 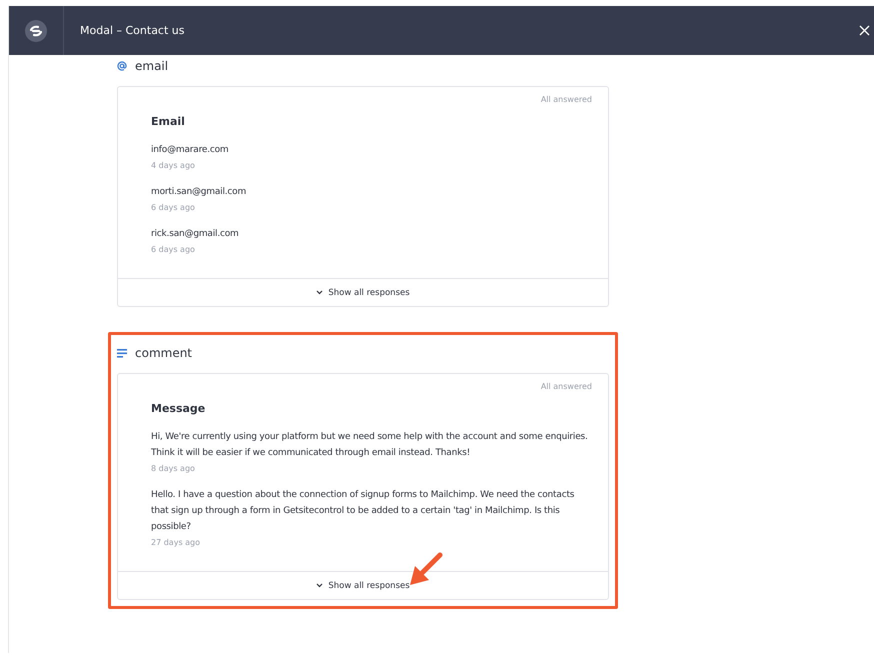 What do you see at coordinates (173, 468) in the screenshot?
I see `response-time: 8 days ago` at bounding box center [173, 468].